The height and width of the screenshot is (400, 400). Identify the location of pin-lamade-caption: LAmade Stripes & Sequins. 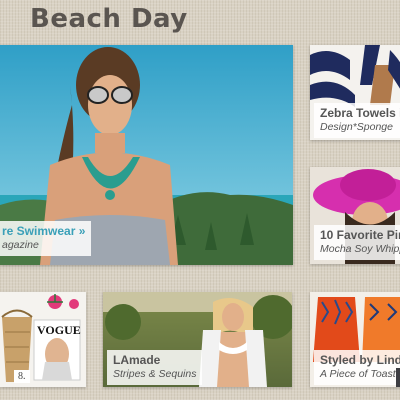
(155, 367).